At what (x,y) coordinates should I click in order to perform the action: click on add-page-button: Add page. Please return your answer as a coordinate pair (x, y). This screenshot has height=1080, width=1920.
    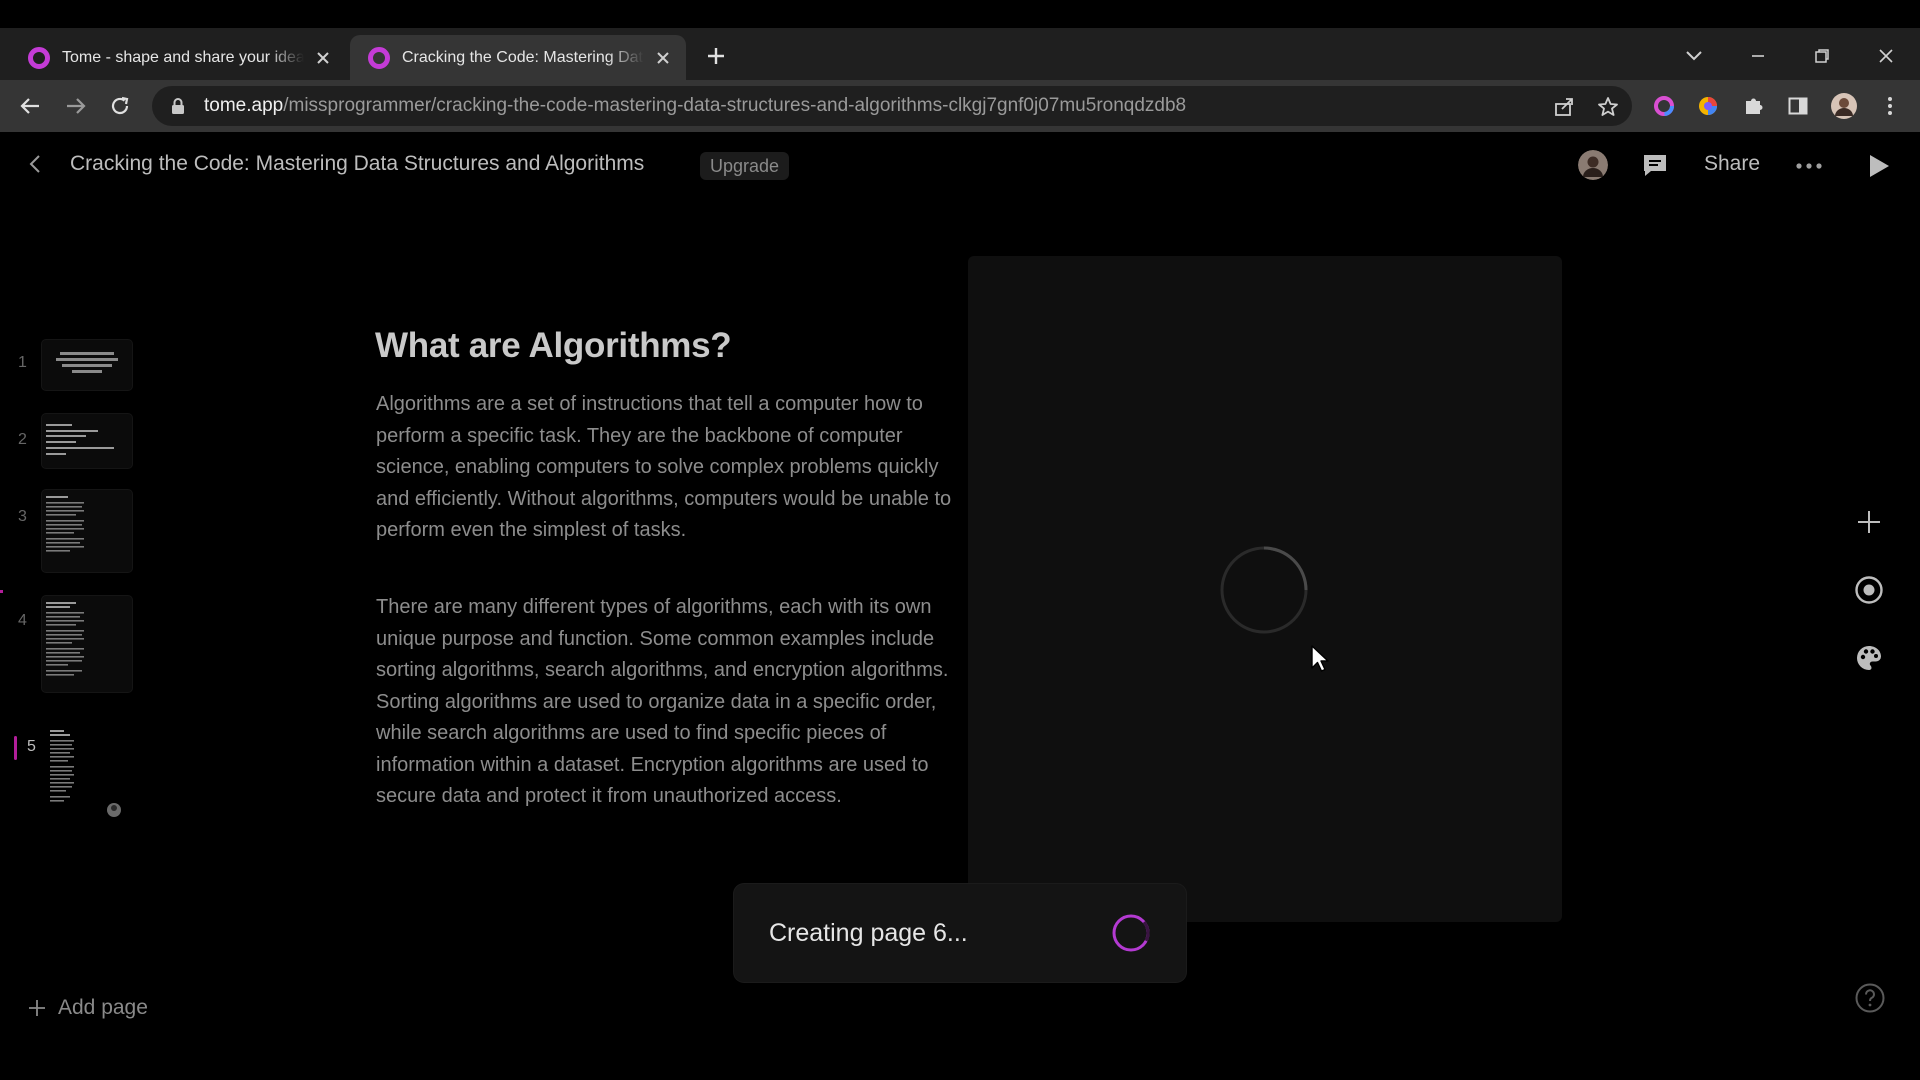
    Looking at the image, I should click on (88, 1008).